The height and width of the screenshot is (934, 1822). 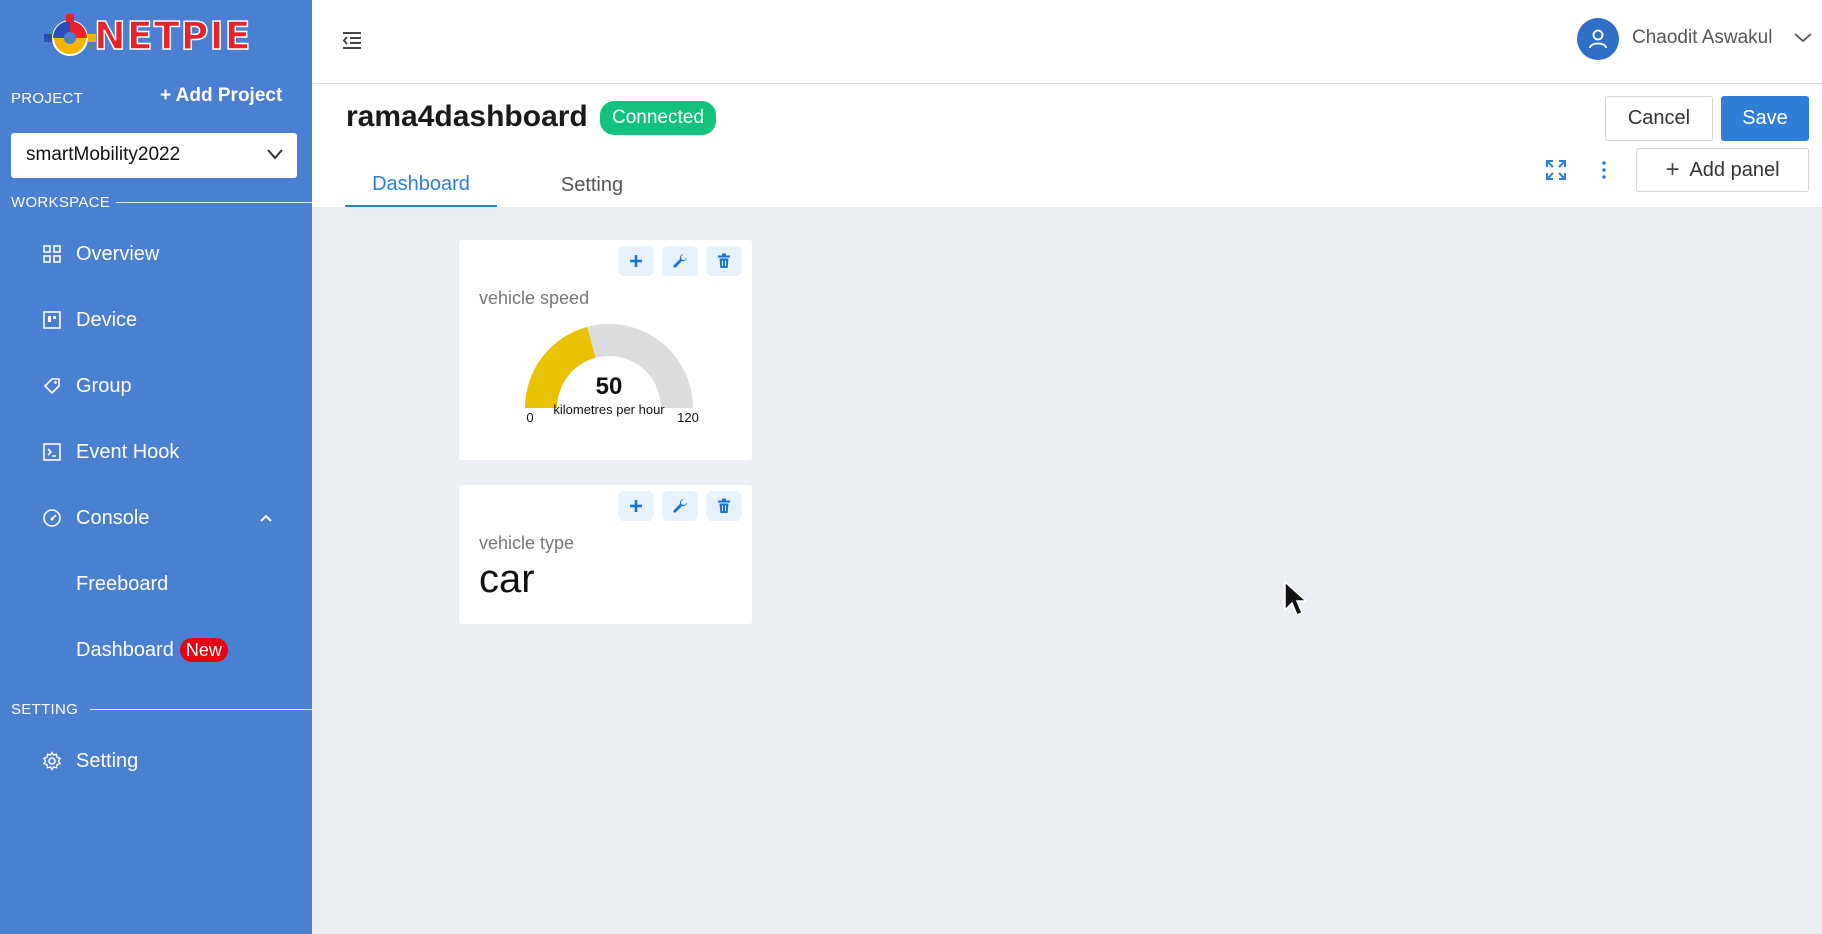 I want to click on sidebar-item-overview: Overview, so click(x=156, y=254).